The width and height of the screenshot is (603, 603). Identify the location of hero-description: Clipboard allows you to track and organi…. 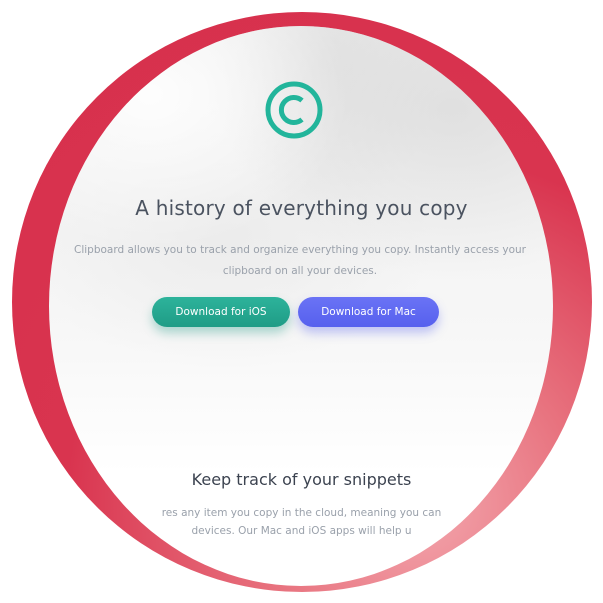
(299, 260).